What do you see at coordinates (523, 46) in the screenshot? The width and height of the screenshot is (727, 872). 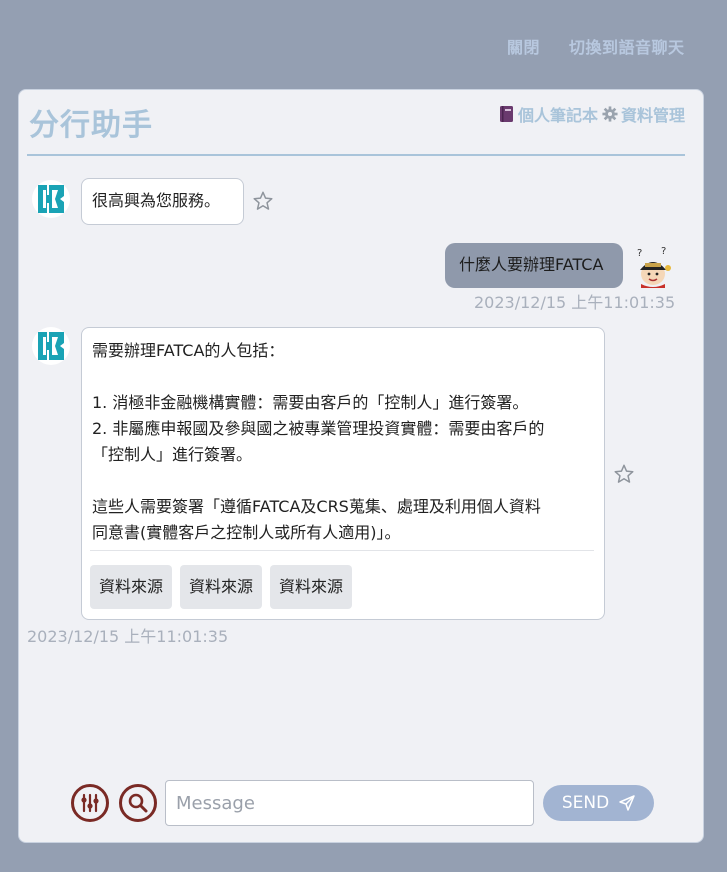 I see `close-button: 關閉` at bounding box center [523, 46].